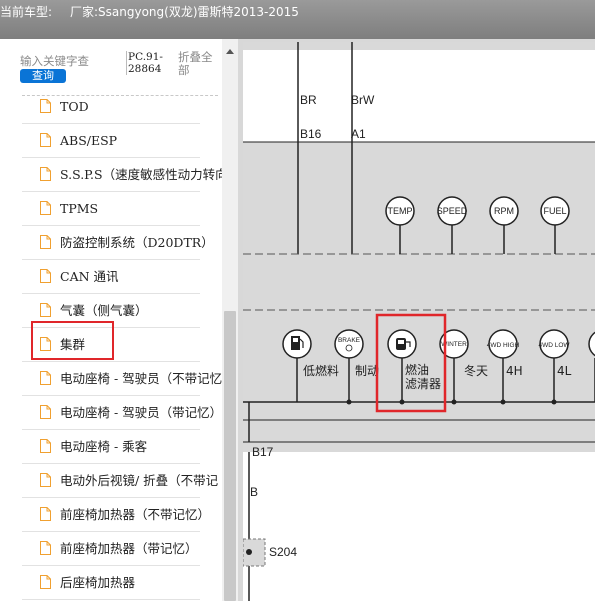 The width and height of the screenshot is (595, 601). I want to click on indicator-label: 4H, so click(514, 371).